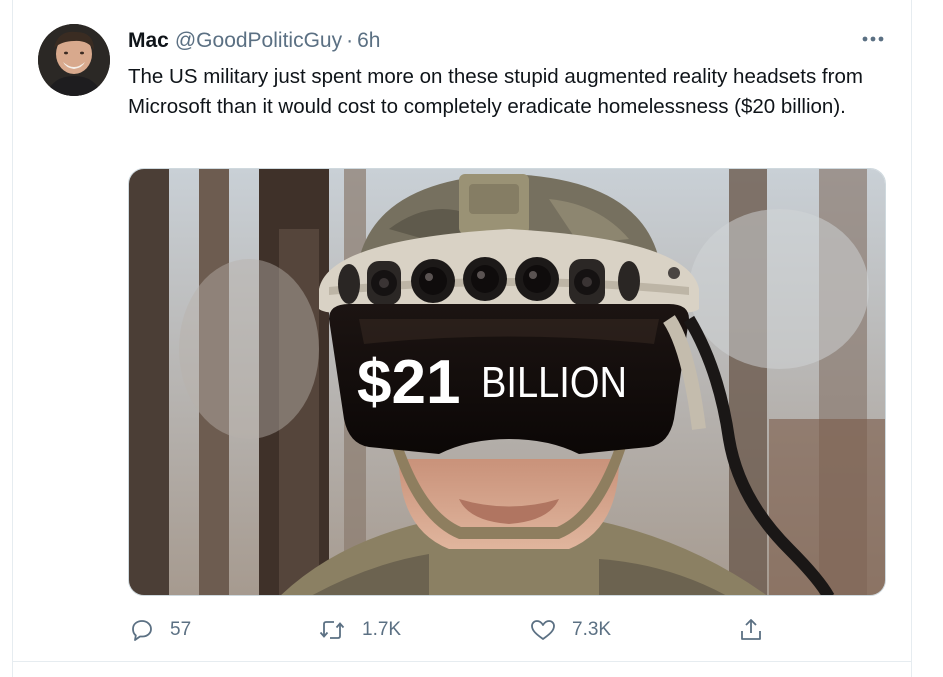 This screenshot has height=677, width=943. I want to click on author-handle: @GoodPoliticGuy, so click(258, 41).